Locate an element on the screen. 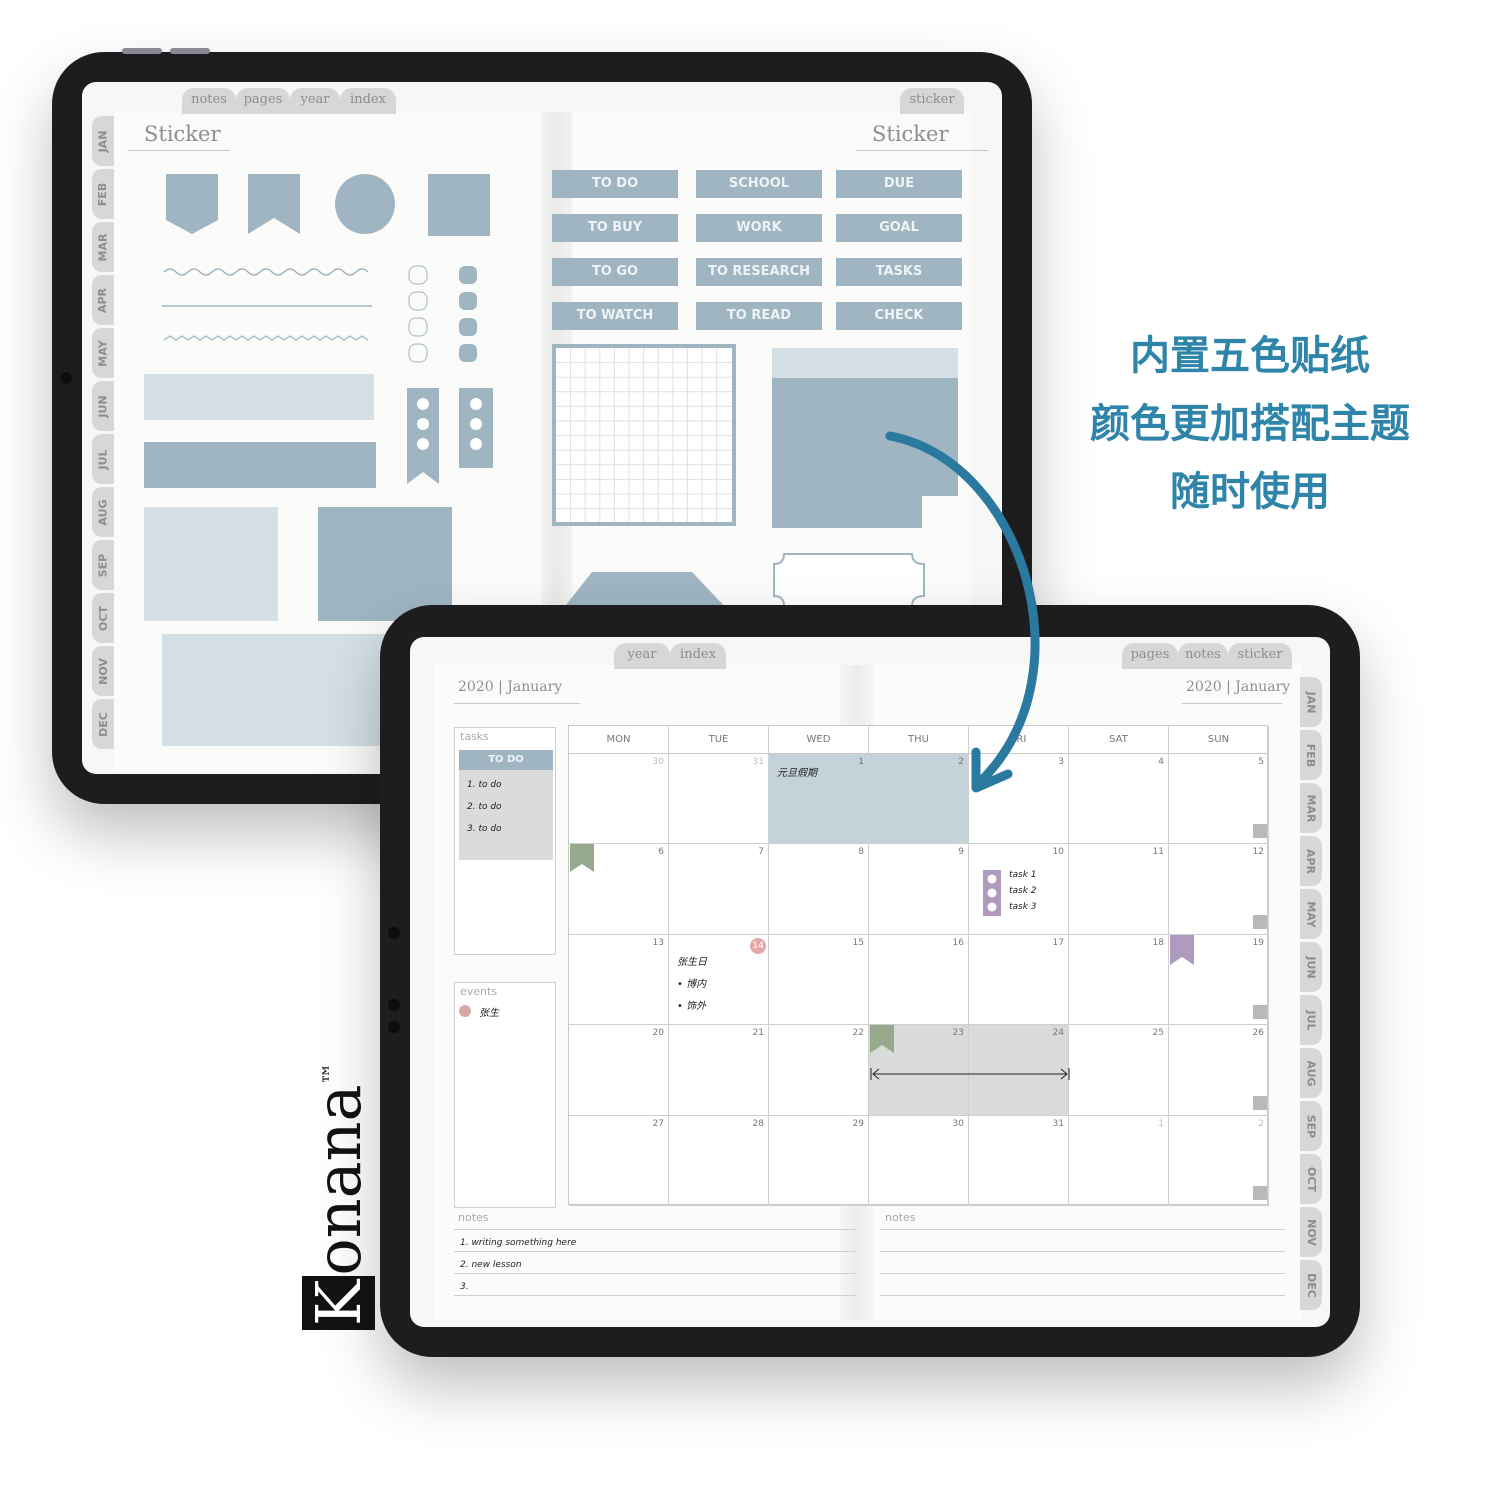  month-tab-label: DEC is located at coordinates (103, 724).